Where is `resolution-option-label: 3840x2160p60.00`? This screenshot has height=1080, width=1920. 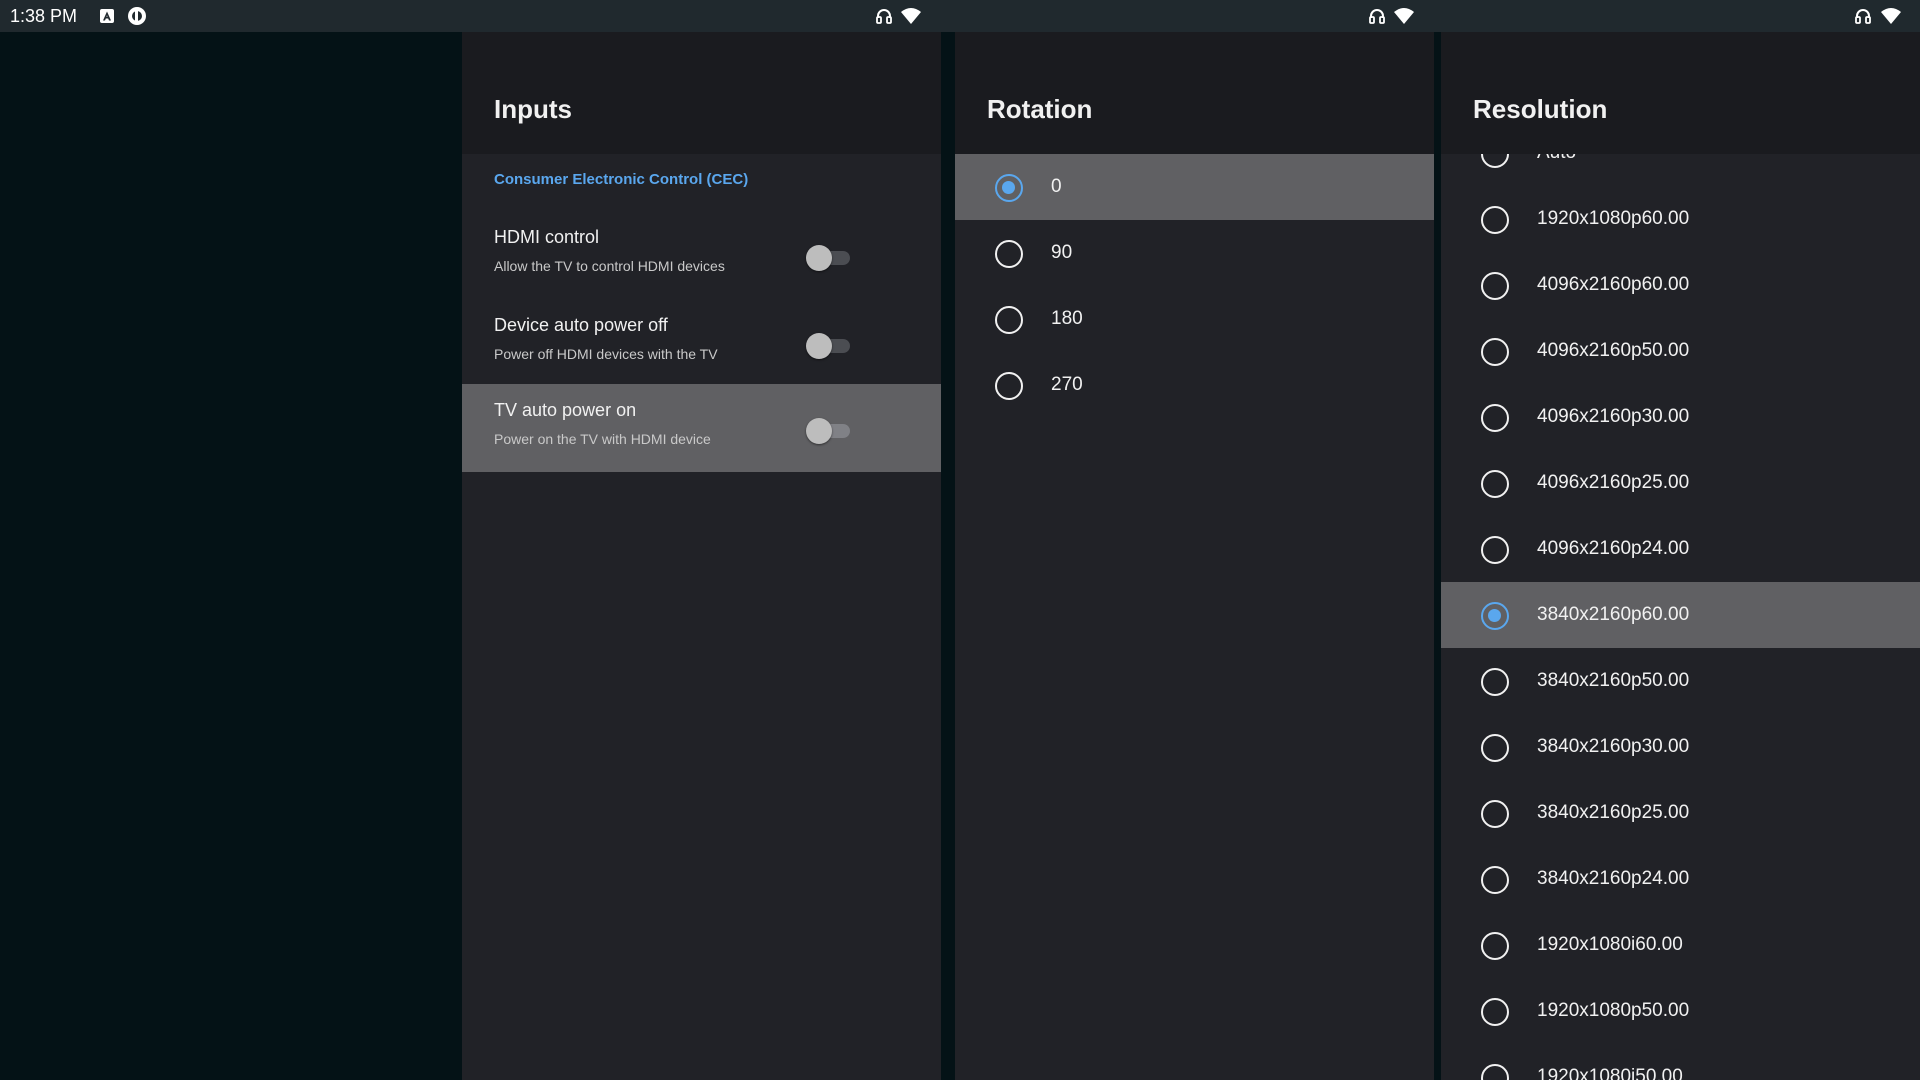
resolution-option-label: 3840x2160p60.00 is located at coordinates (1613, 614).